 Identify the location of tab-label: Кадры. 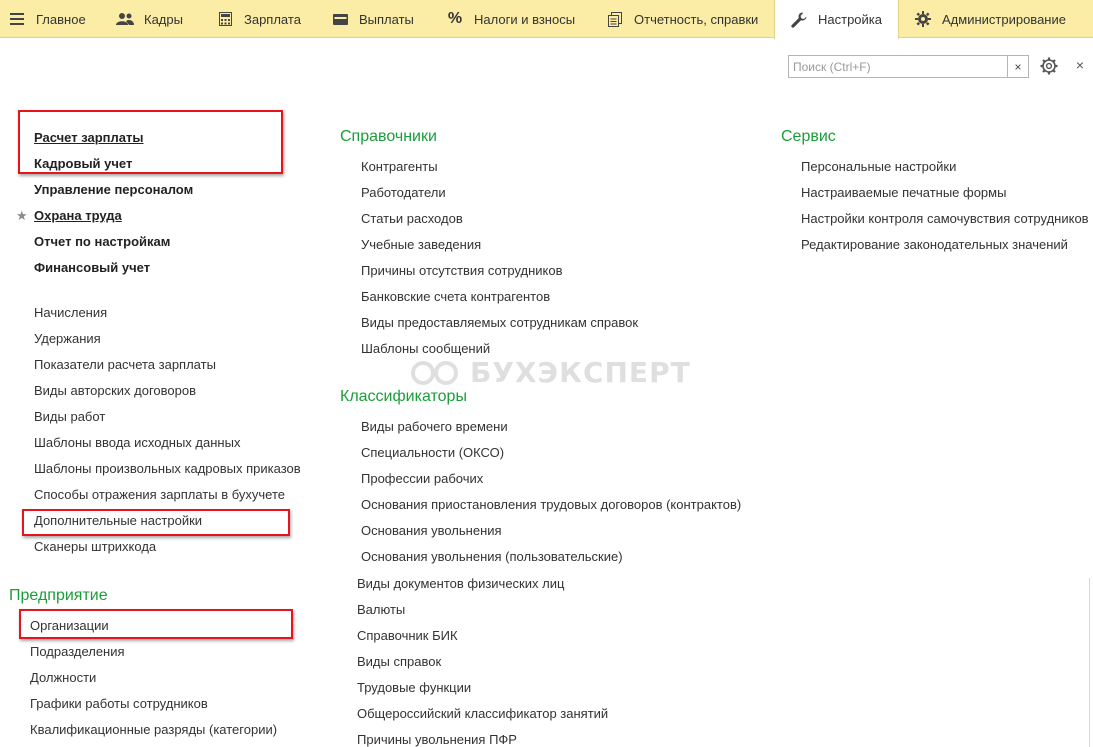
(163, 19).